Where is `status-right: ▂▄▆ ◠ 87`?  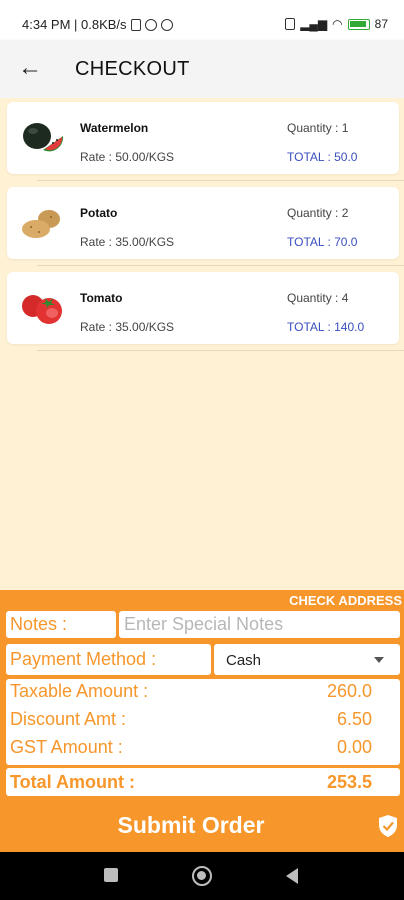
status-right: ▂▄▆ ◠ 87 is located at coordinates (336, 24).